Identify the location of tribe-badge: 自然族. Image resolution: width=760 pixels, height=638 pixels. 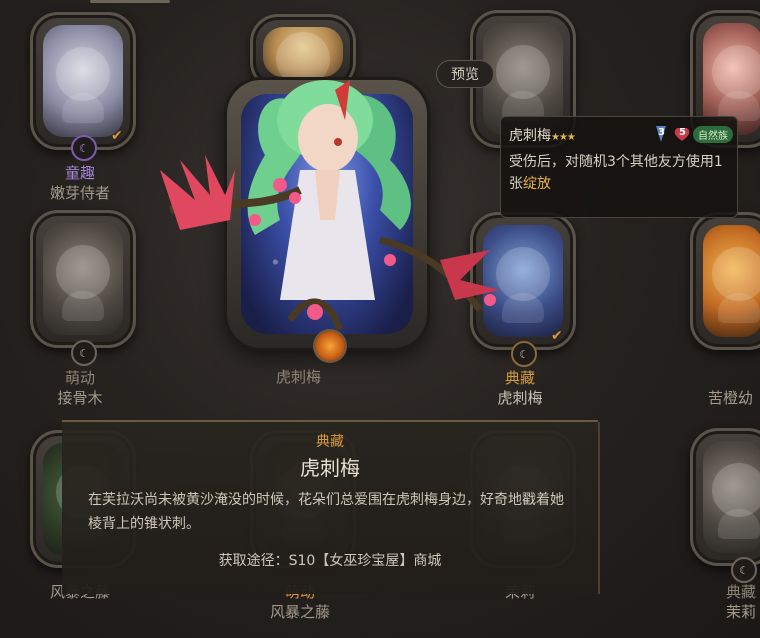
(713, 134).